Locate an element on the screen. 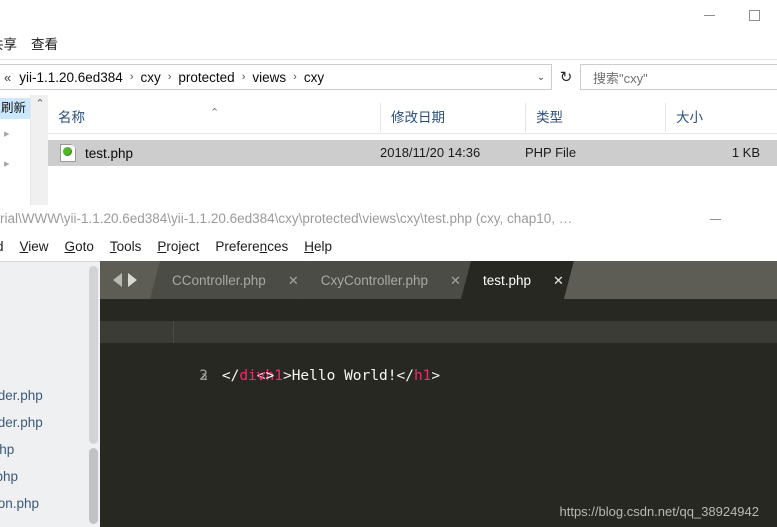 This screenshot has width=777, height=527. tab-test-php: test.php ✕ is located at coordinates (517, 280).